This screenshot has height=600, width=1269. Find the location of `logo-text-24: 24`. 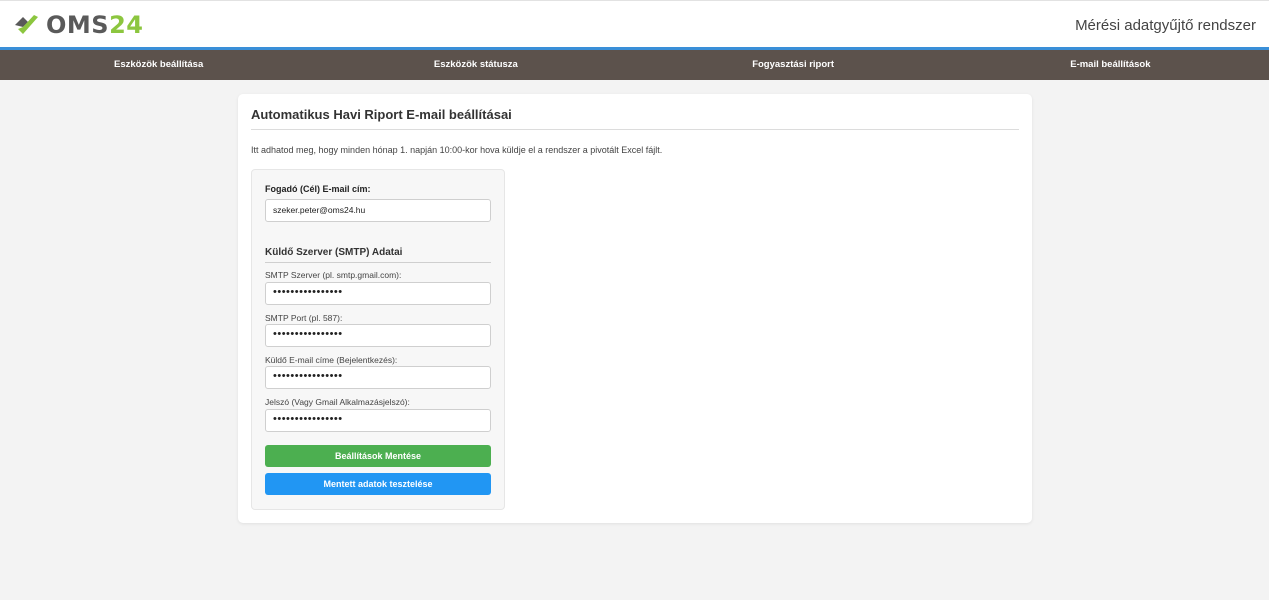

logo-text-24: 24 is located at coordinates (126, 25).